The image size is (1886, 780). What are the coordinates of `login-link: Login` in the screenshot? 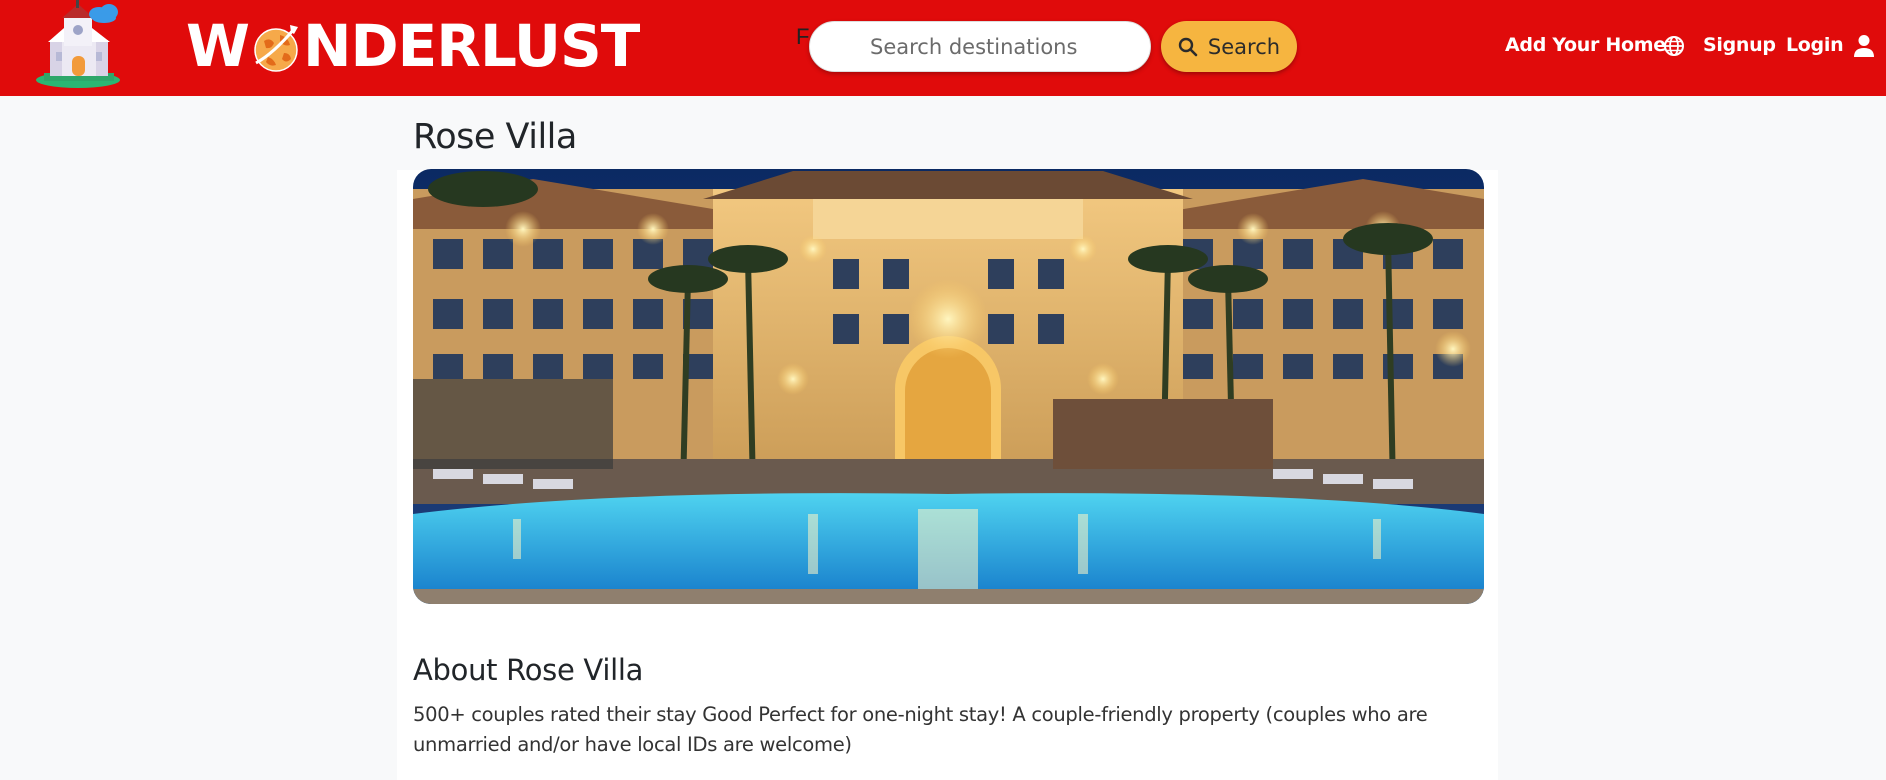 It's located at (1815, 45).